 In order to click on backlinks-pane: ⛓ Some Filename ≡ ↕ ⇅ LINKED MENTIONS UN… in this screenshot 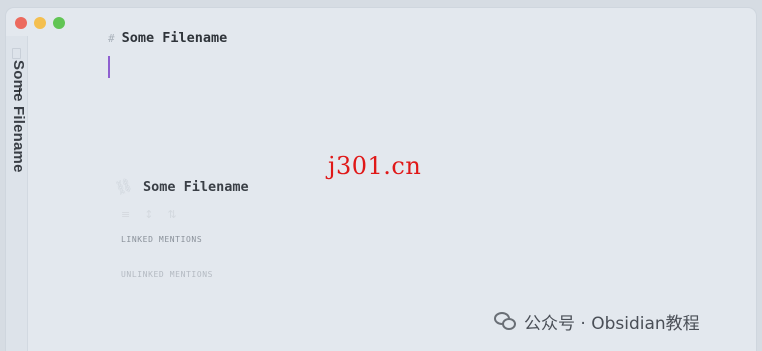, I will do `click(180, 227)`.